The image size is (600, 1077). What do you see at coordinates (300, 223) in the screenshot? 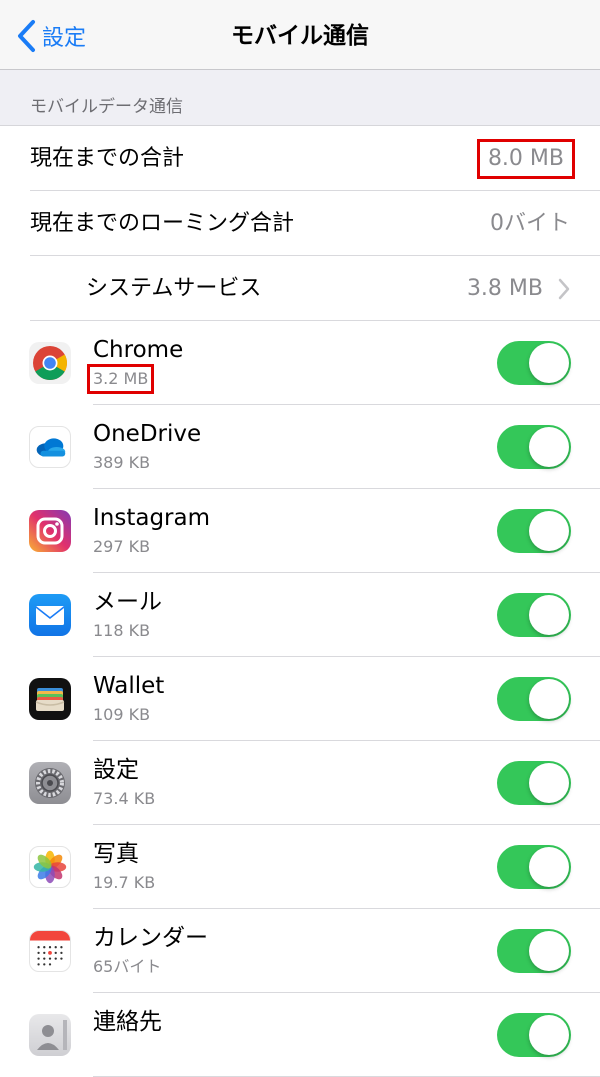
I see `roaming-usage-row: 現在までのローミング合計 0バイト` at bounding box center [300, 223].